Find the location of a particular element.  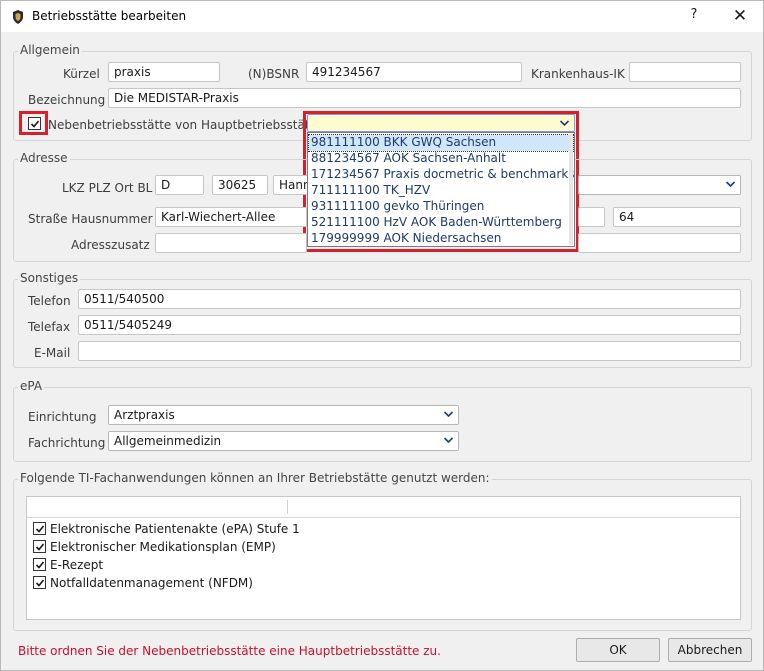

ok-button: OK is located at coordinates (618, 650).